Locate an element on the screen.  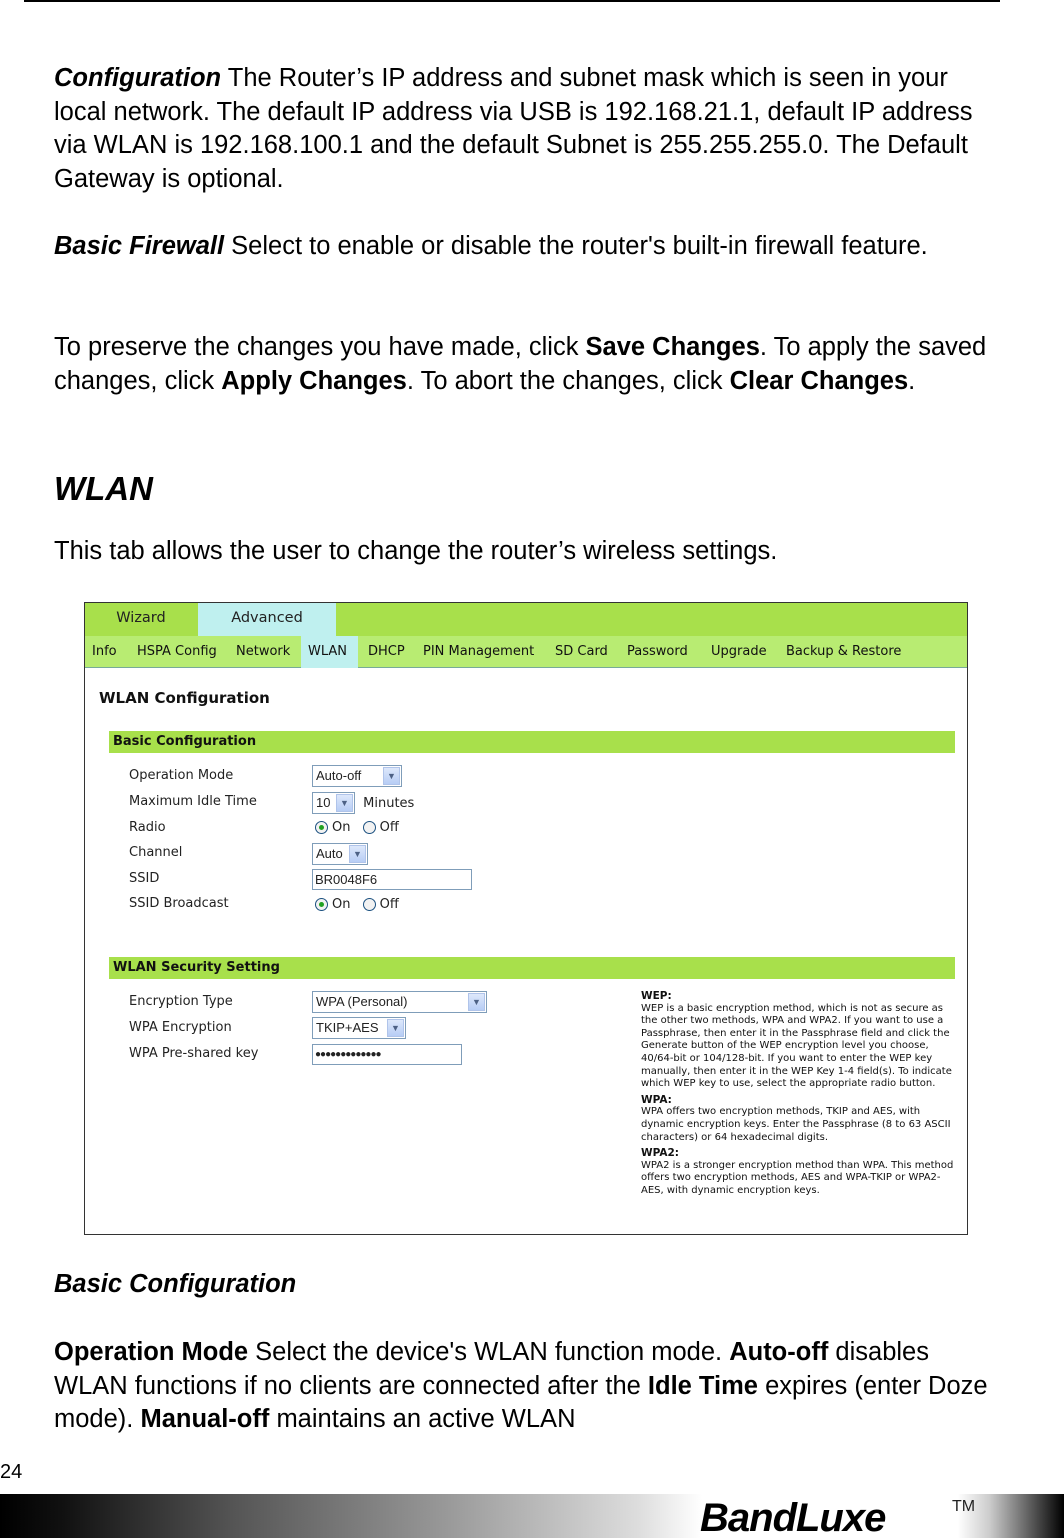
wlan-heading: WLAN is located at coordinates (103, 488).